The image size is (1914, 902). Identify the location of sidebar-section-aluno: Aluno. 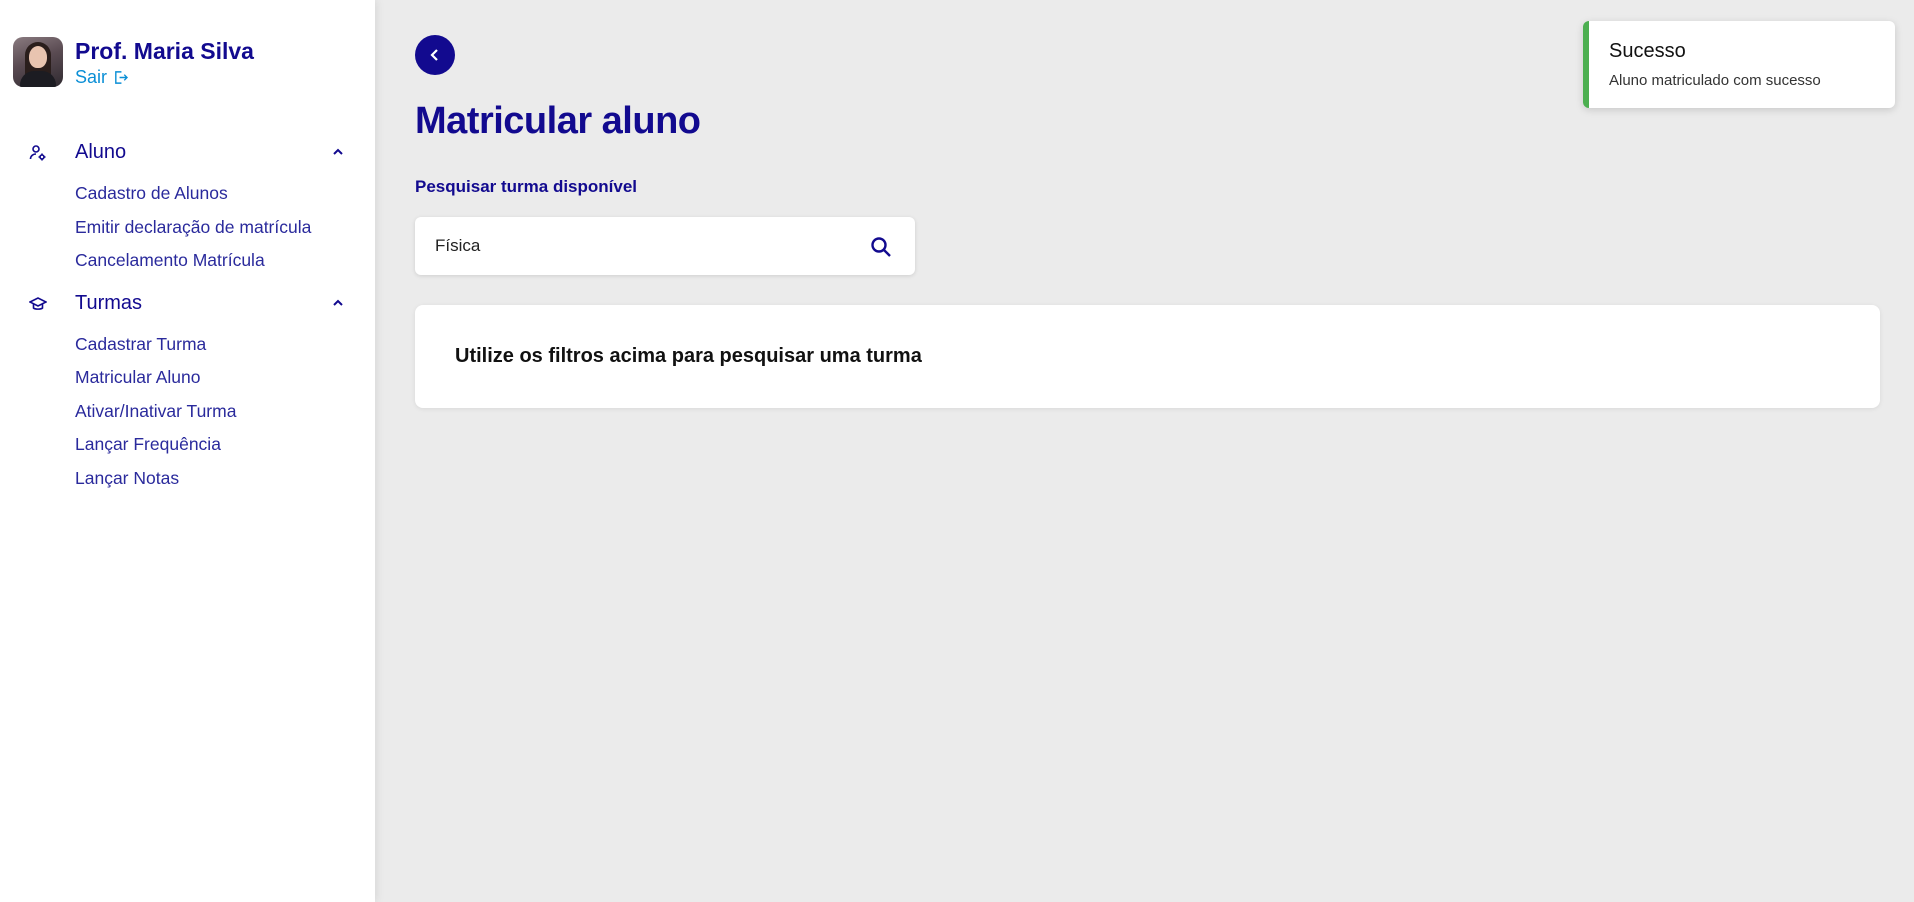
(187, 152).